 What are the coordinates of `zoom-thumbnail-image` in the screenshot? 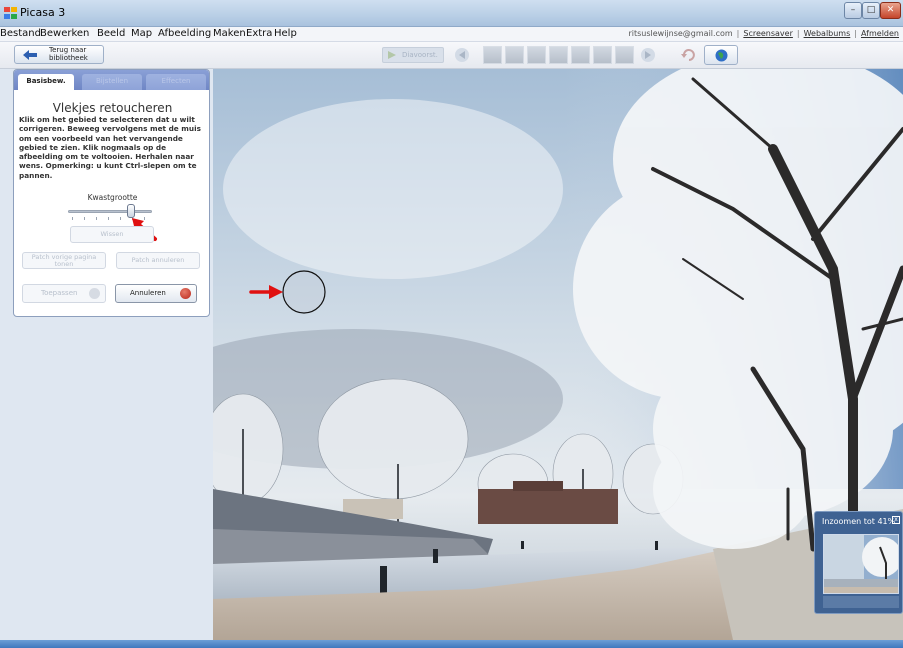 It's located at (861, 564).